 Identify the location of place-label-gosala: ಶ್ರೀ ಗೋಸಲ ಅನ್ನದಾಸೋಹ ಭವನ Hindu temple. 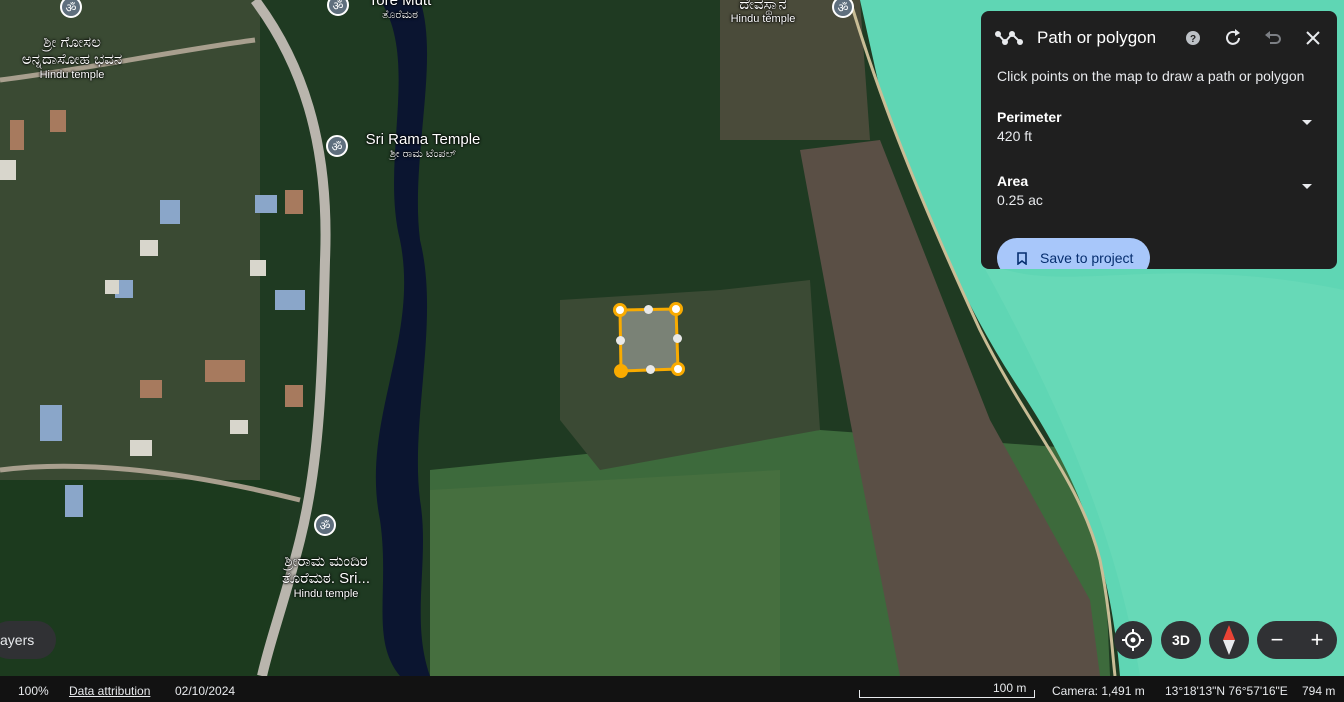
(72, 57).